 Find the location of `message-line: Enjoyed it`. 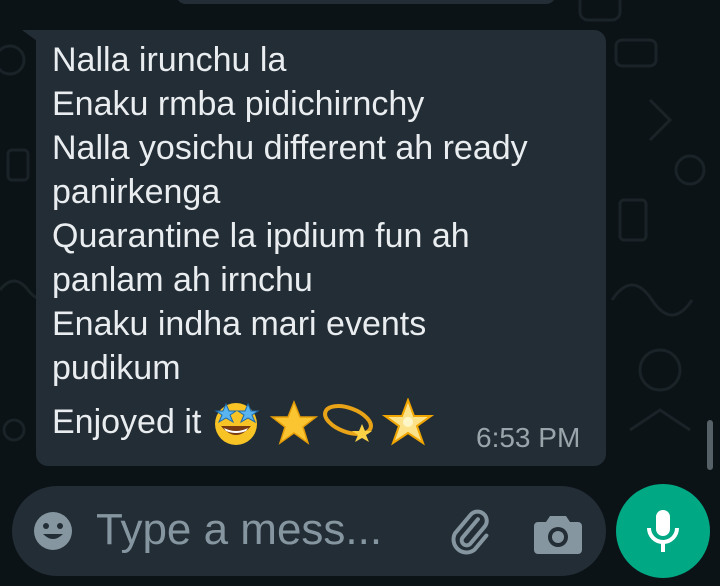

message-line: Enjoyed it is located at coordinates (127, 422).